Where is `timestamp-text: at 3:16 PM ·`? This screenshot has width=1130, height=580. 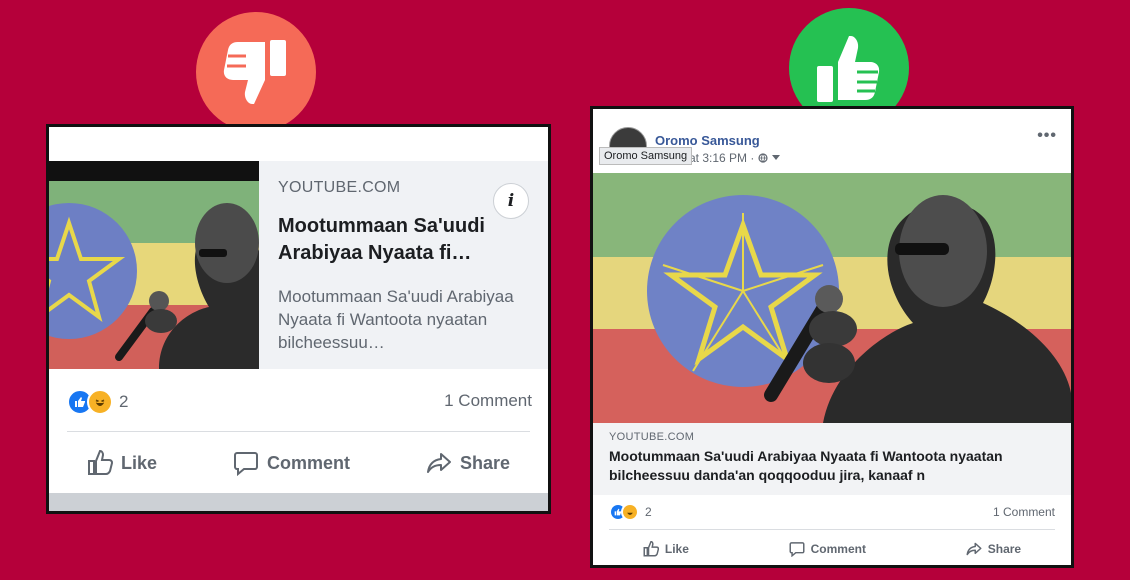
timestamp-text: at 3:16 PM · is located at coordinates (722, 158).